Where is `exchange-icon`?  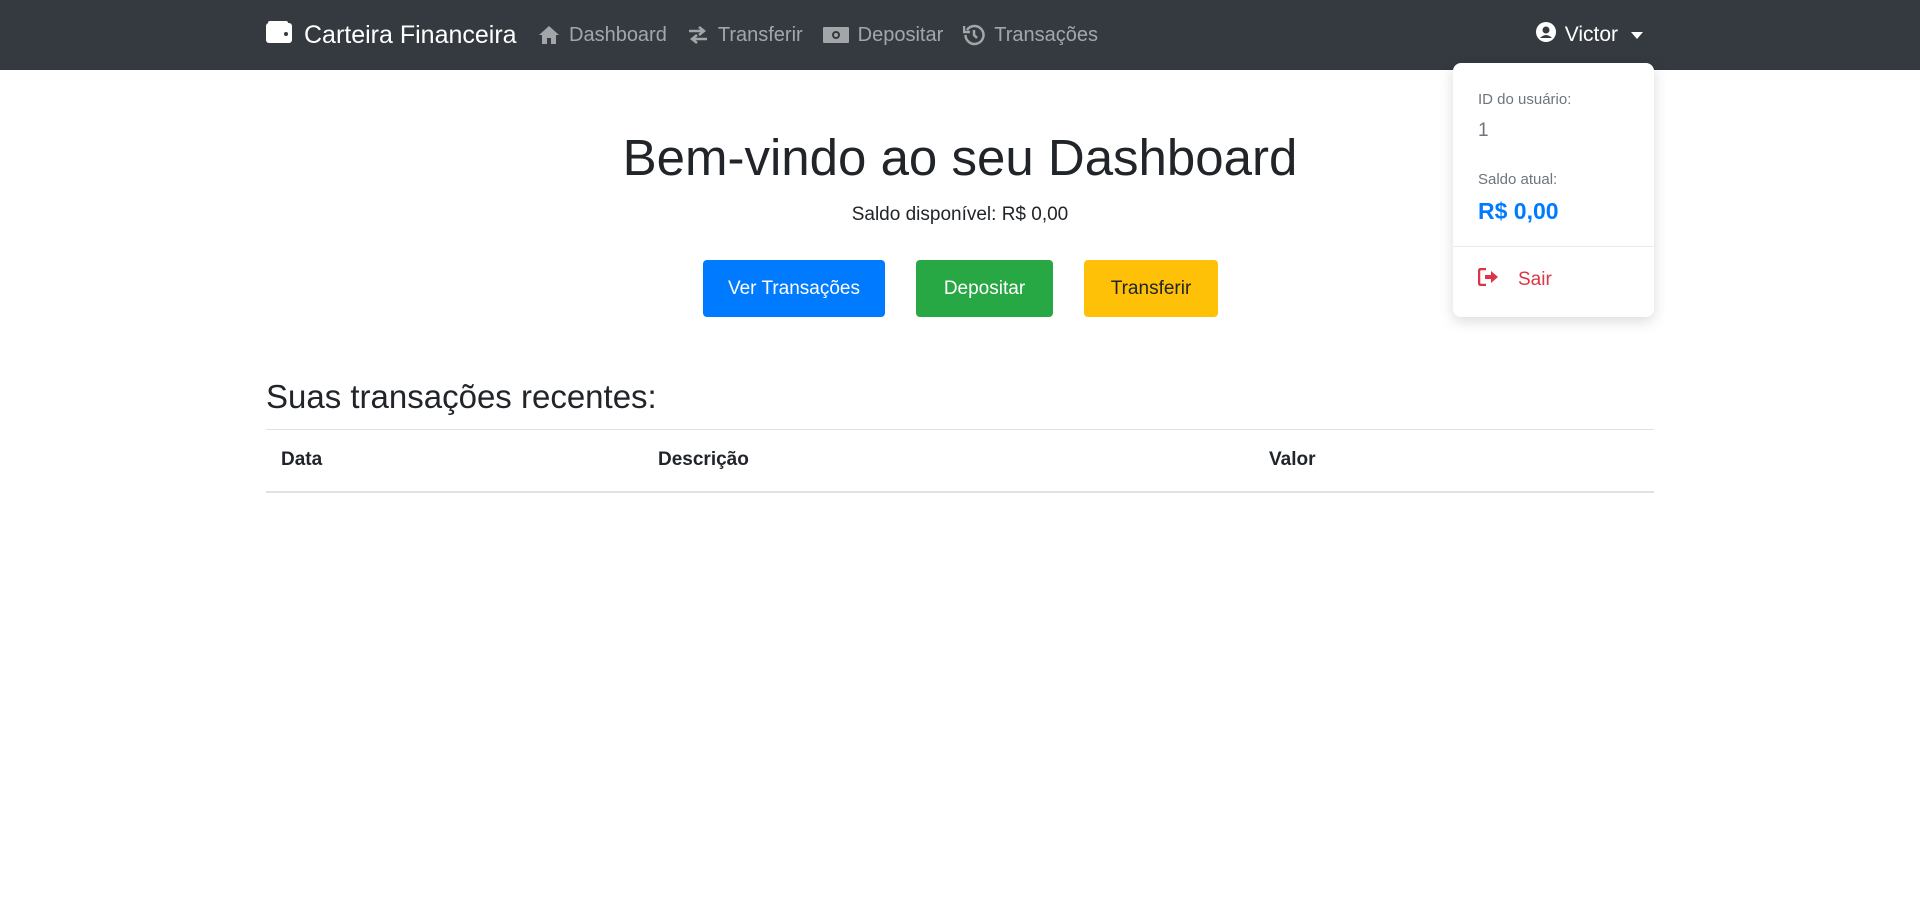
exchange-icon is located at coordinates (698, 35).